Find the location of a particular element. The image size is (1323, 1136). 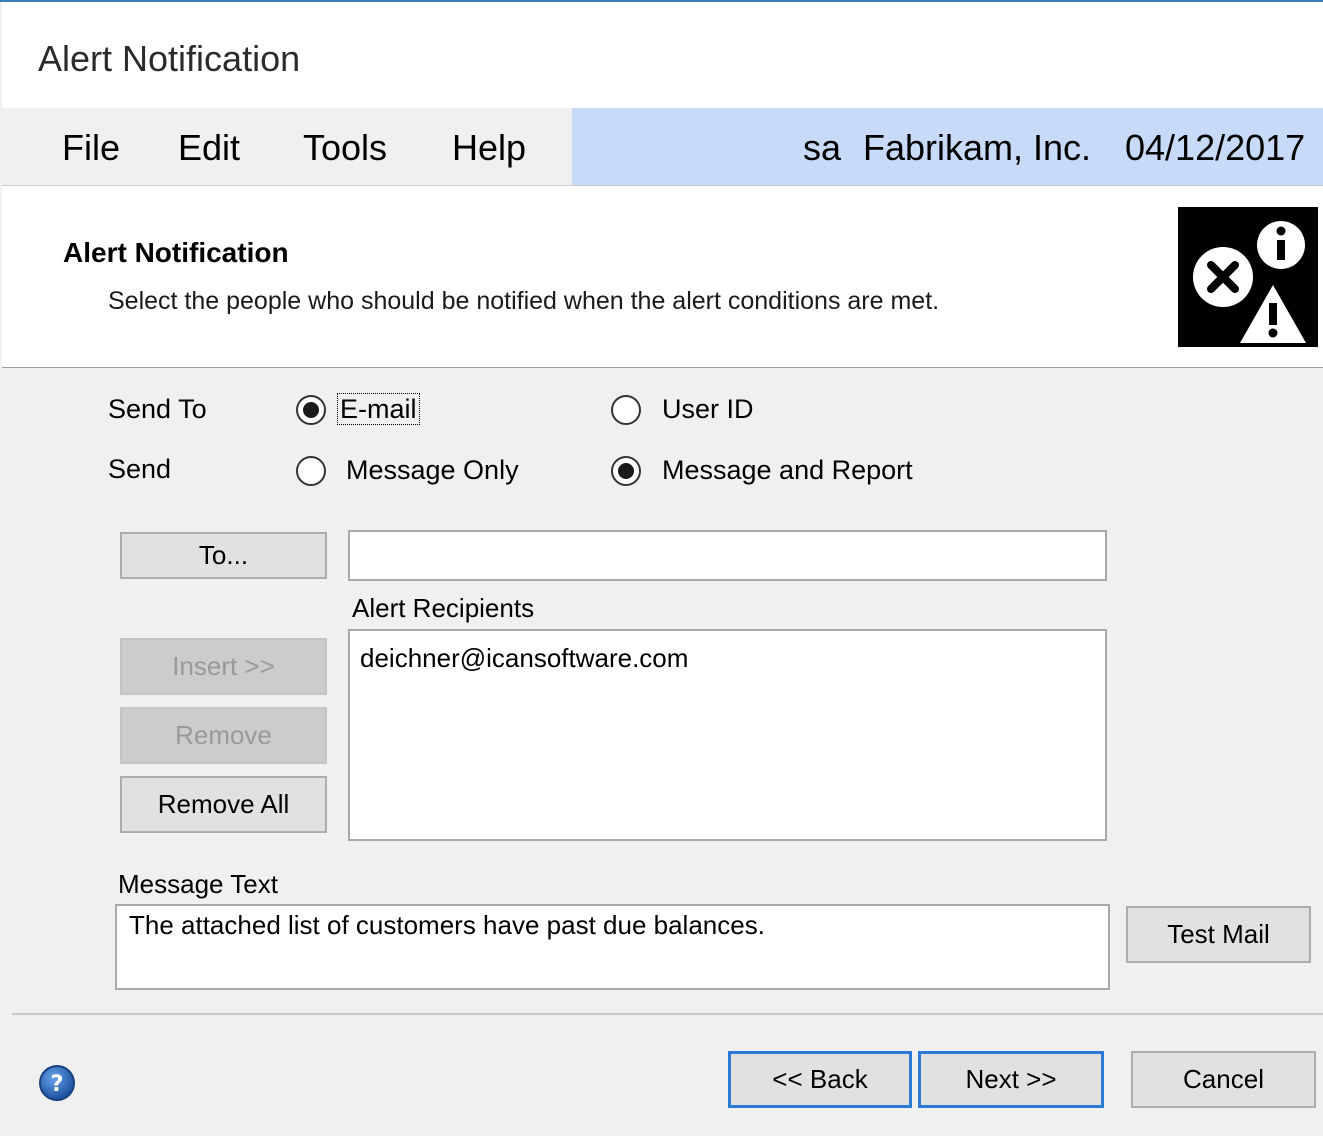

to-input is located at coordinates (727, 555).